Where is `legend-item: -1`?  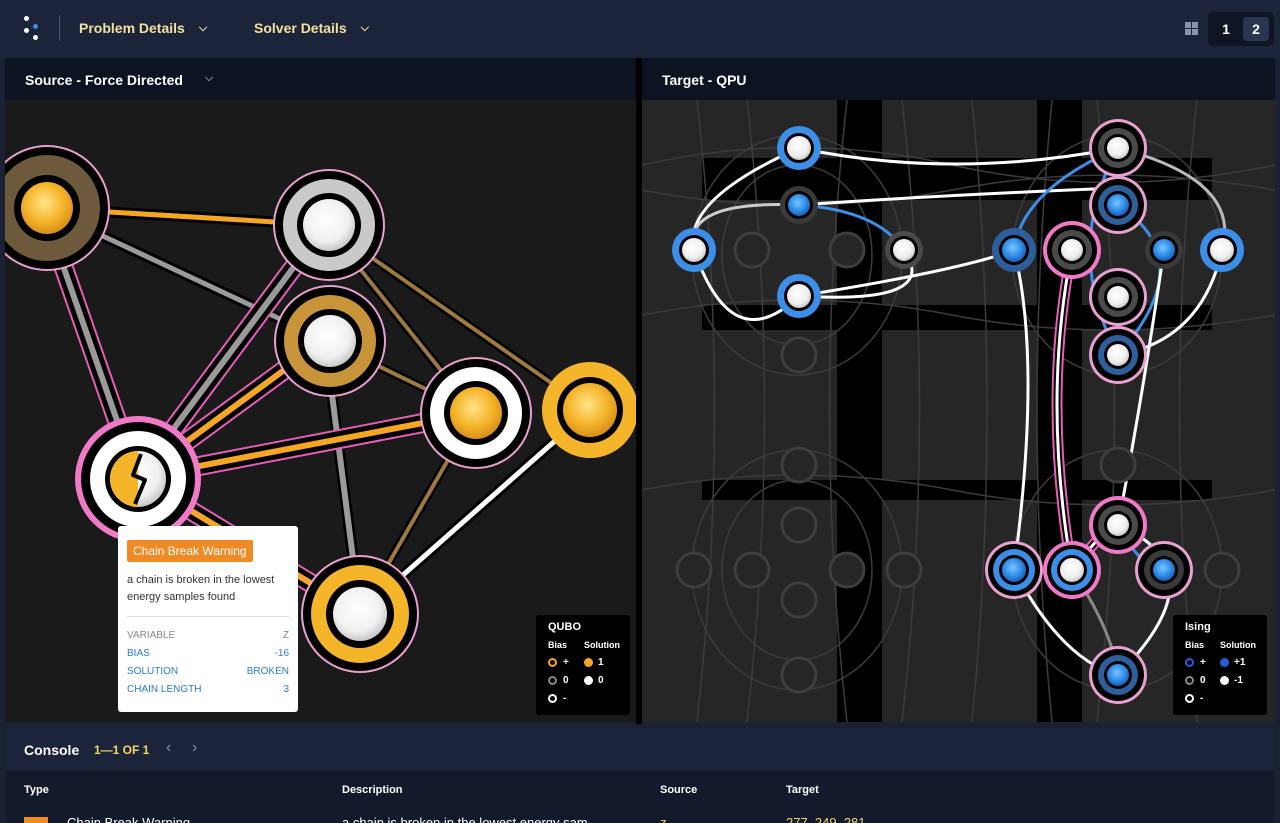 legend-item: -1 is located at coordinates (1238, 680).